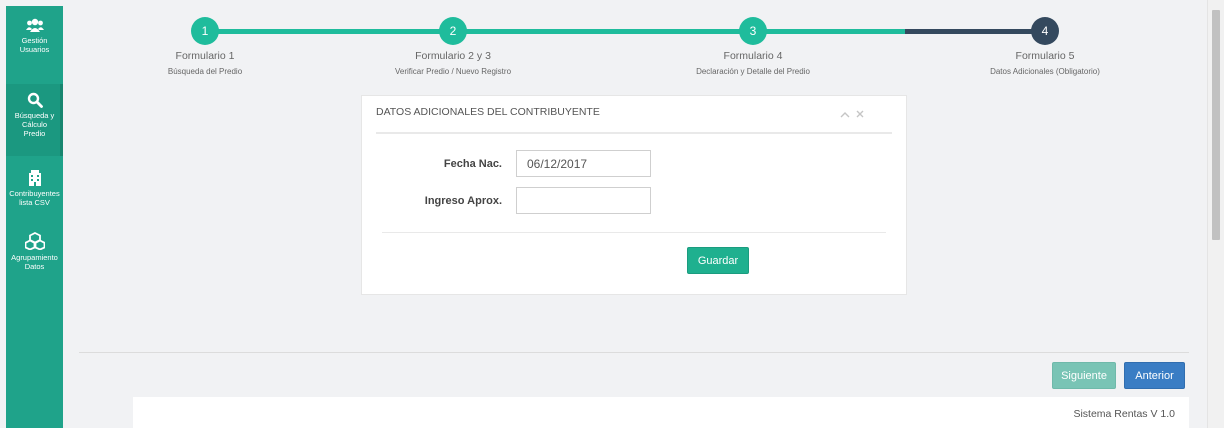  Describe the element at coordinates (34, 25) in the screenshot. I see `users-icon` at that location.